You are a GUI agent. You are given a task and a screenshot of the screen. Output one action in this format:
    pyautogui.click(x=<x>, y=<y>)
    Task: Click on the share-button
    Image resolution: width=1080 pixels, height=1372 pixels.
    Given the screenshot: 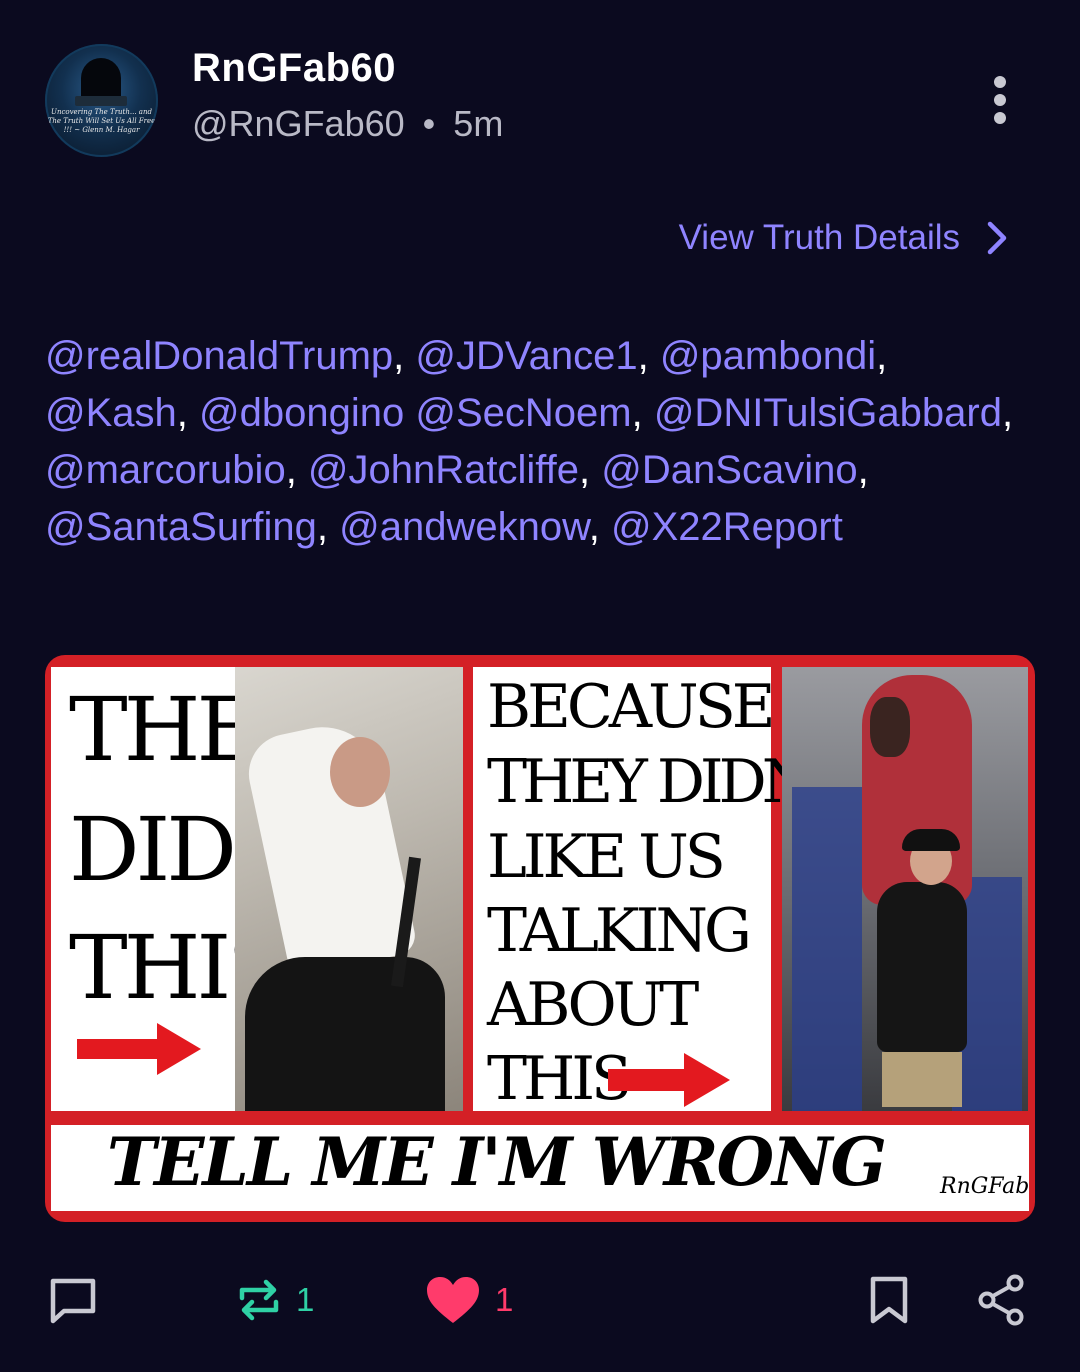 What is the action you would take?
    pyautogui.click(x=1001, y=1300)
    